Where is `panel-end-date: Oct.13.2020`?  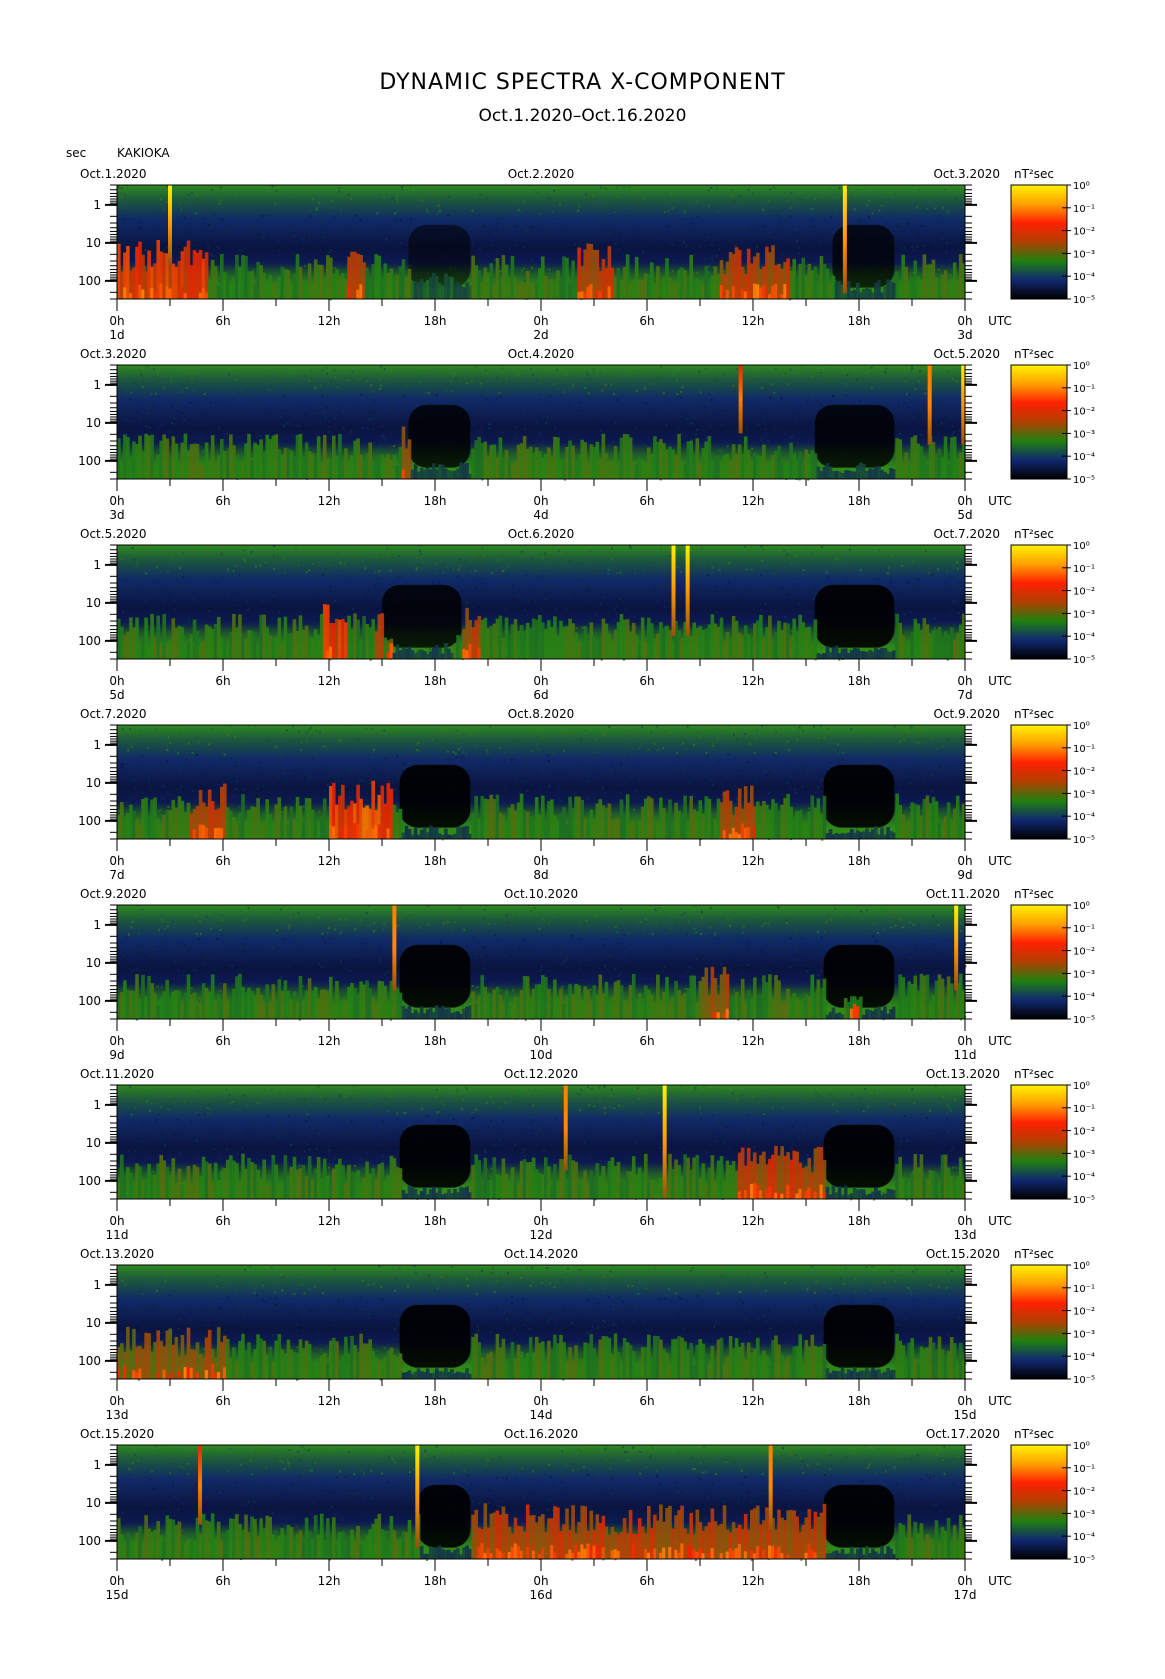 panel-end-date: Oct.13.2020 is located at coordinates (963, 1074).